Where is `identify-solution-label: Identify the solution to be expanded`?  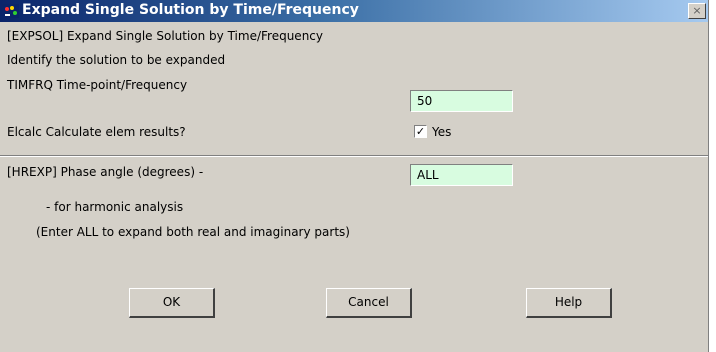
identify-solution-label: Identify the solution to be expanded is located at coordinates (116, 60).